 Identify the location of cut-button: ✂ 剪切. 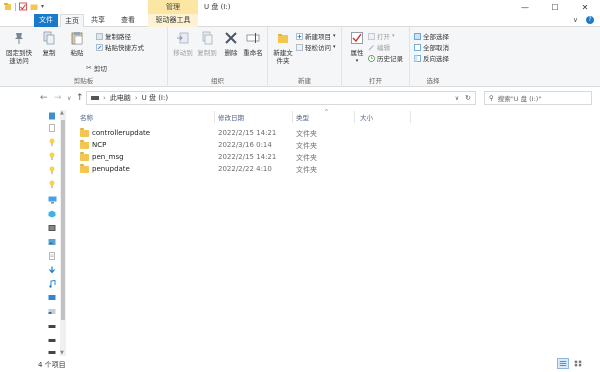
(96, 68).